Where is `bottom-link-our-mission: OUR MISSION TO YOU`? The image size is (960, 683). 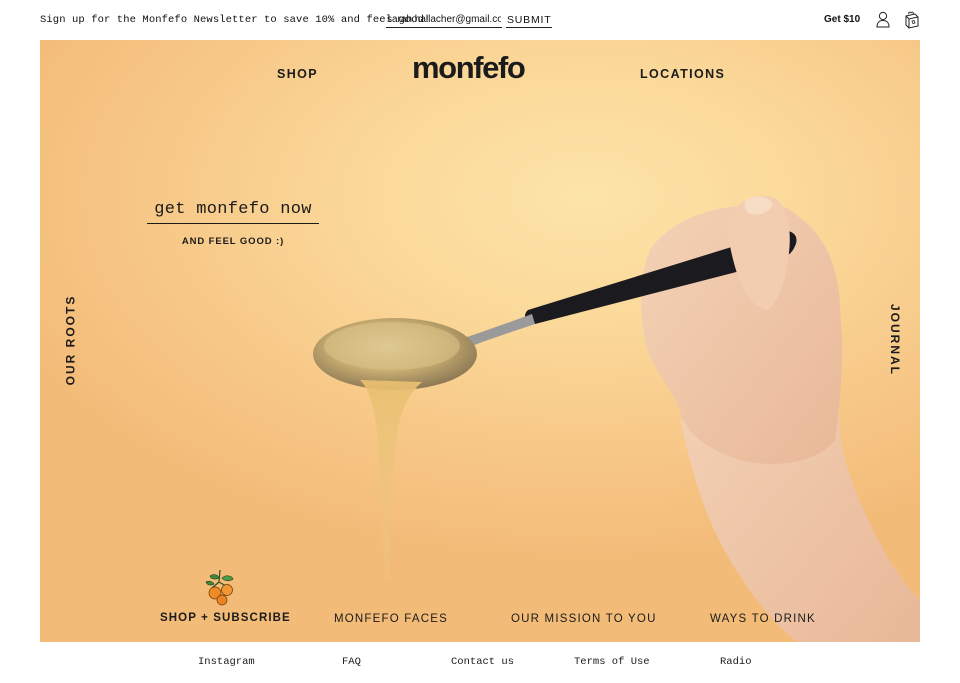
bottom-link-our-mission: OUR MISSION TO YOU is located at coordinates (584, 619).